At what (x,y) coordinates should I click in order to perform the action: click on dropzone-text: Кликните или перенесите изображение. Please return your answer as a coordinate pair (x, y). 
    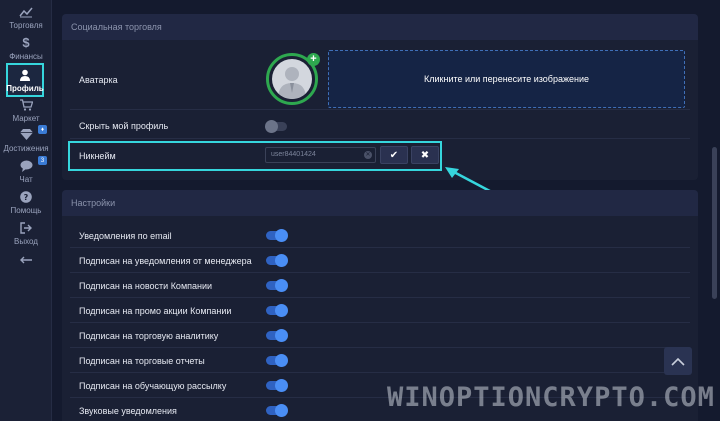
    Looking at the image, I should click on (506, 79).